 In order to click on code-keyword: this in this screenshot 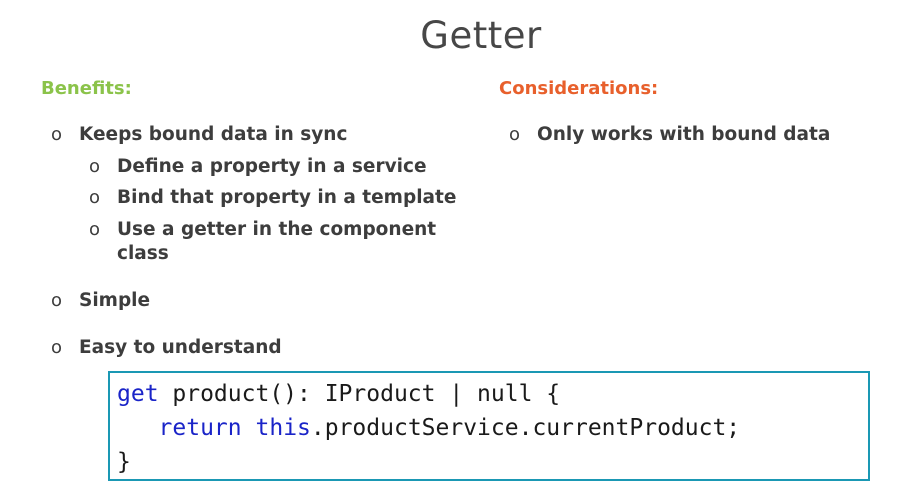, I will do `click(283, 428)`.